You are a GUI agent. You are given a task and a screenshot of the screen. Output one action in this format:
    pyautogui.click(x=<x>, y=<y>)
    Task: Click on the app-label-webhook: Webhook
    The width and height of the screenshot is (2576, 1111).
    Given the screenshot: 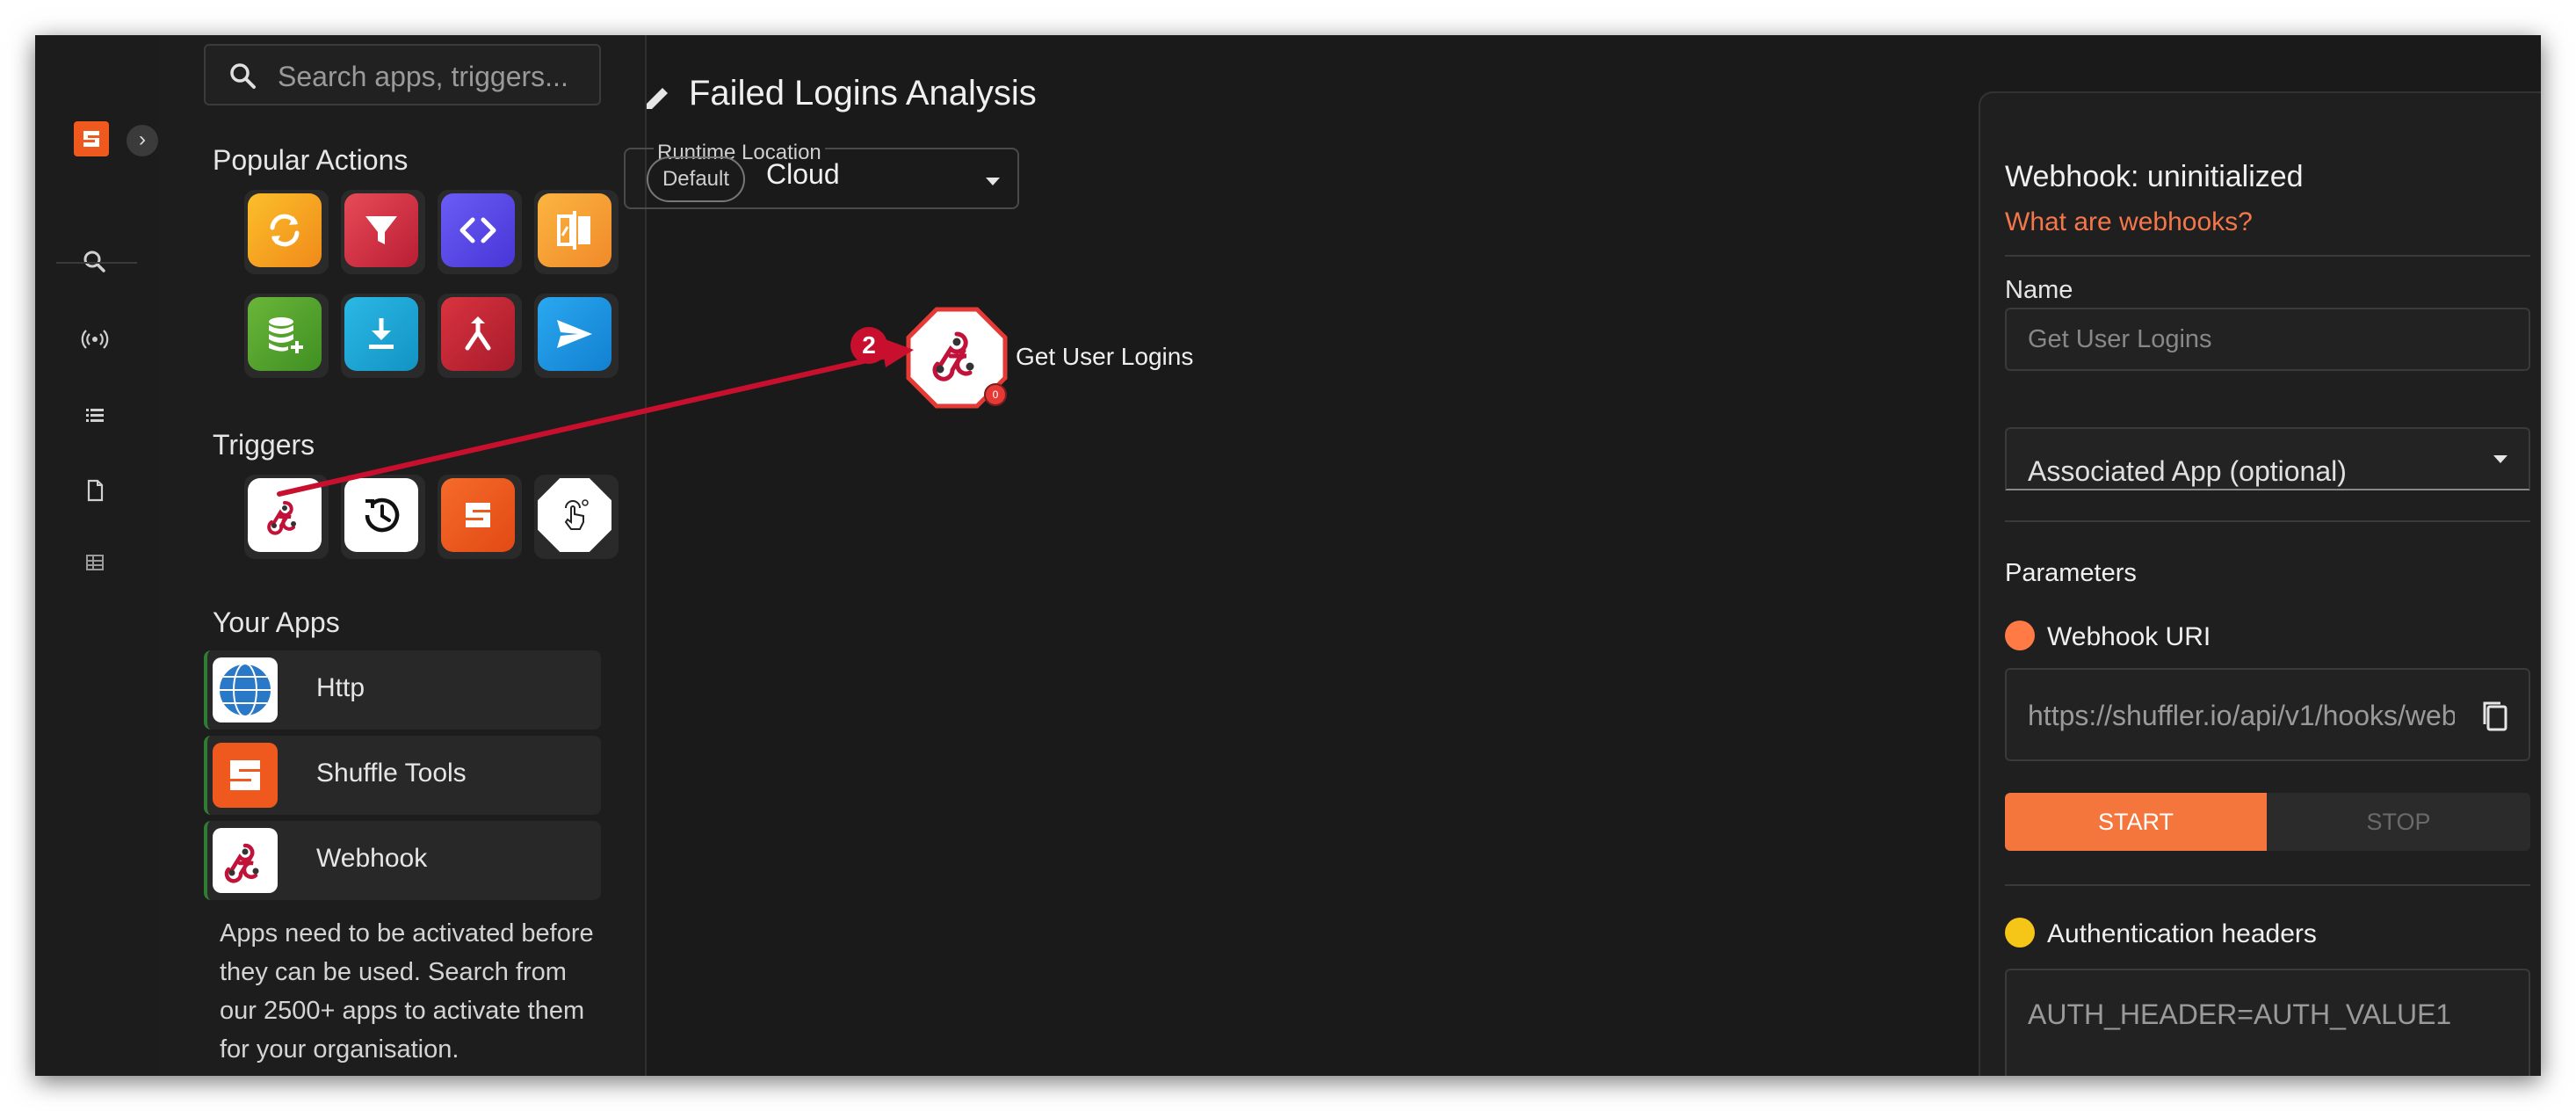 What is the action you would take?
    pyautogui.click(x=372, y=858)
    